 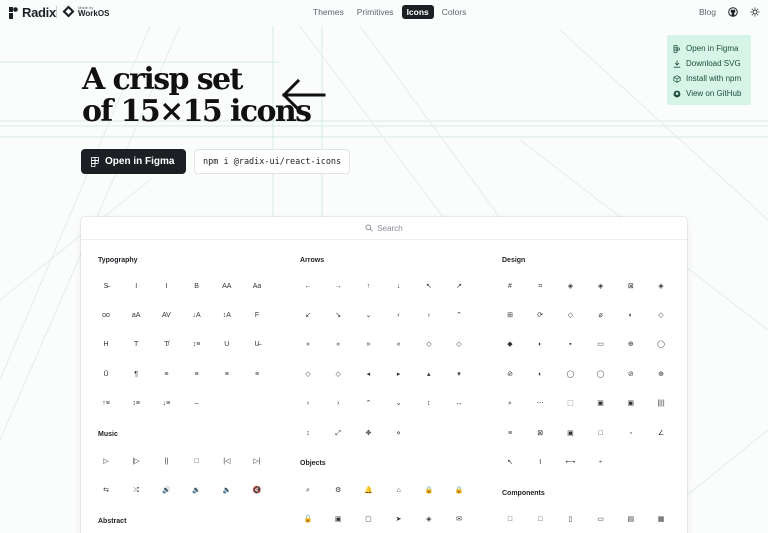 I want to click on theme-toggle-sun-icon, so click(x=755, y=12).